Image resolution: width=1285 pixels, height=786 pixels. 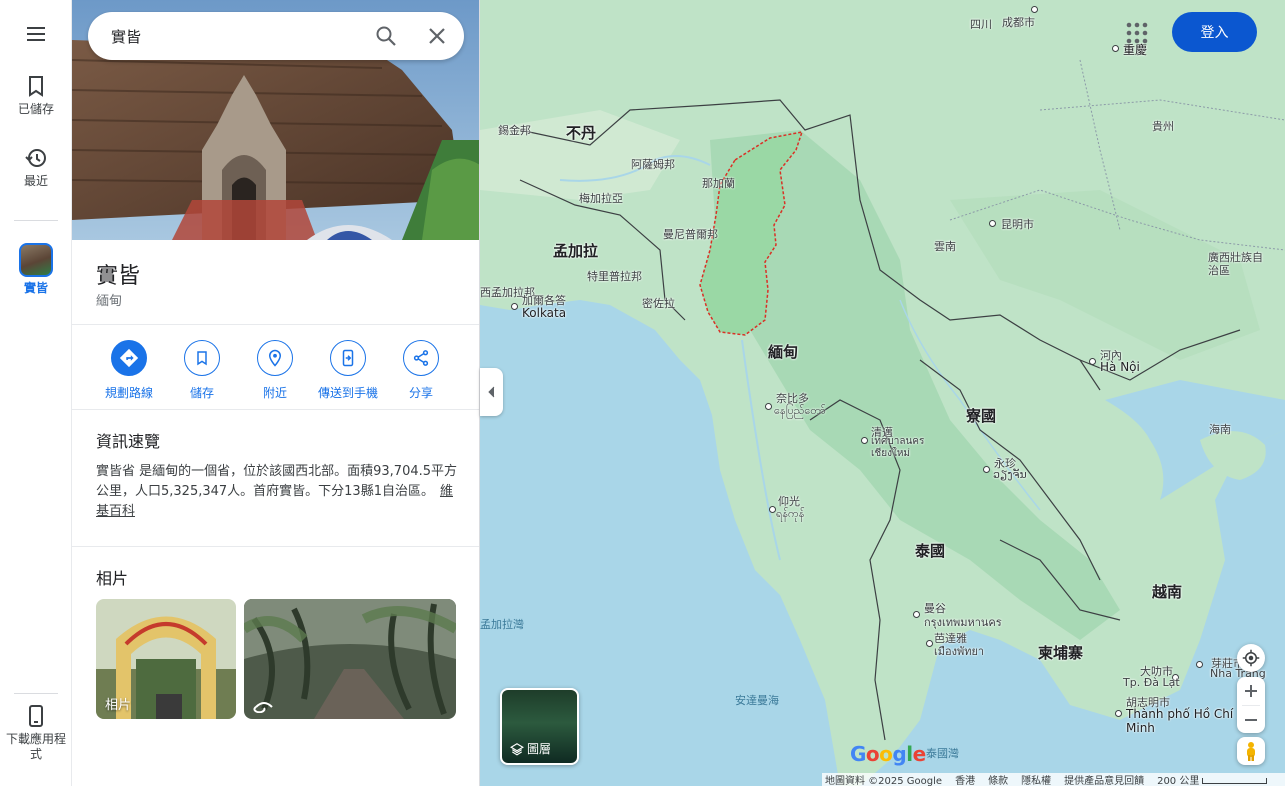 I want to click on nearby-label: 附近, so click(x=274, y=393).